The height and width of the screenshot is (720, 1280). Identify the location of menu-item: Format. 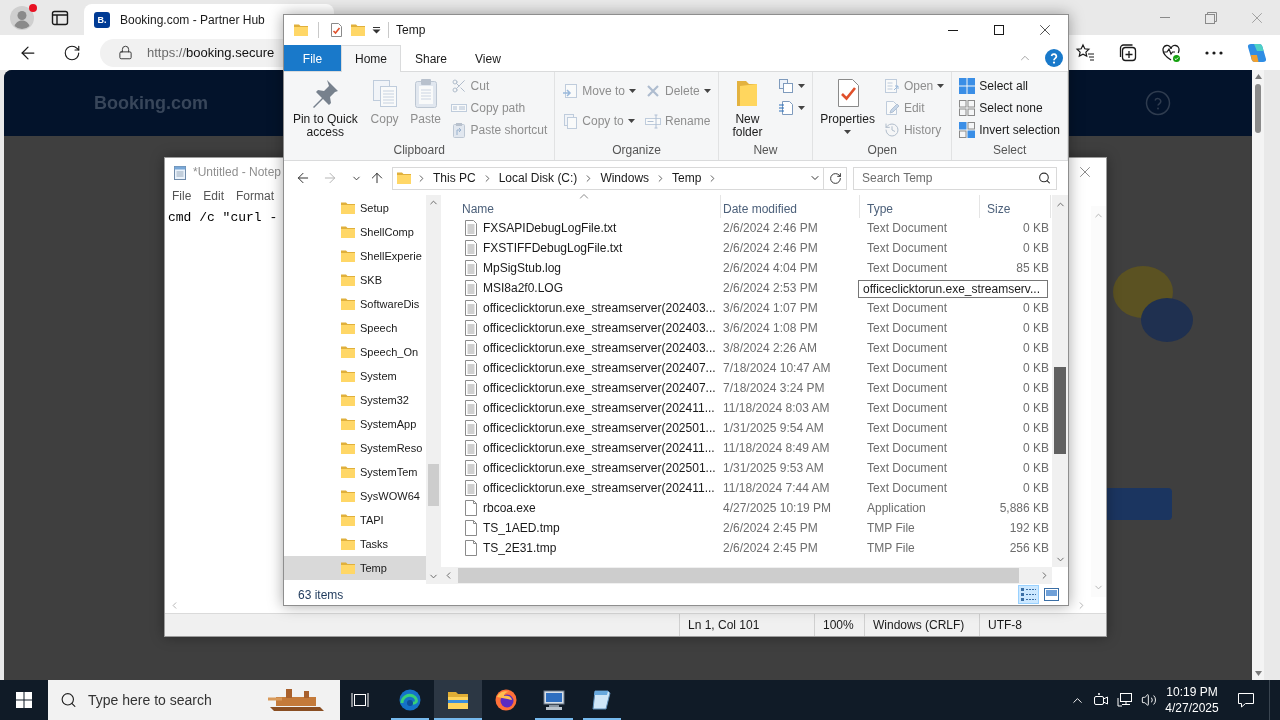
(255, 196).